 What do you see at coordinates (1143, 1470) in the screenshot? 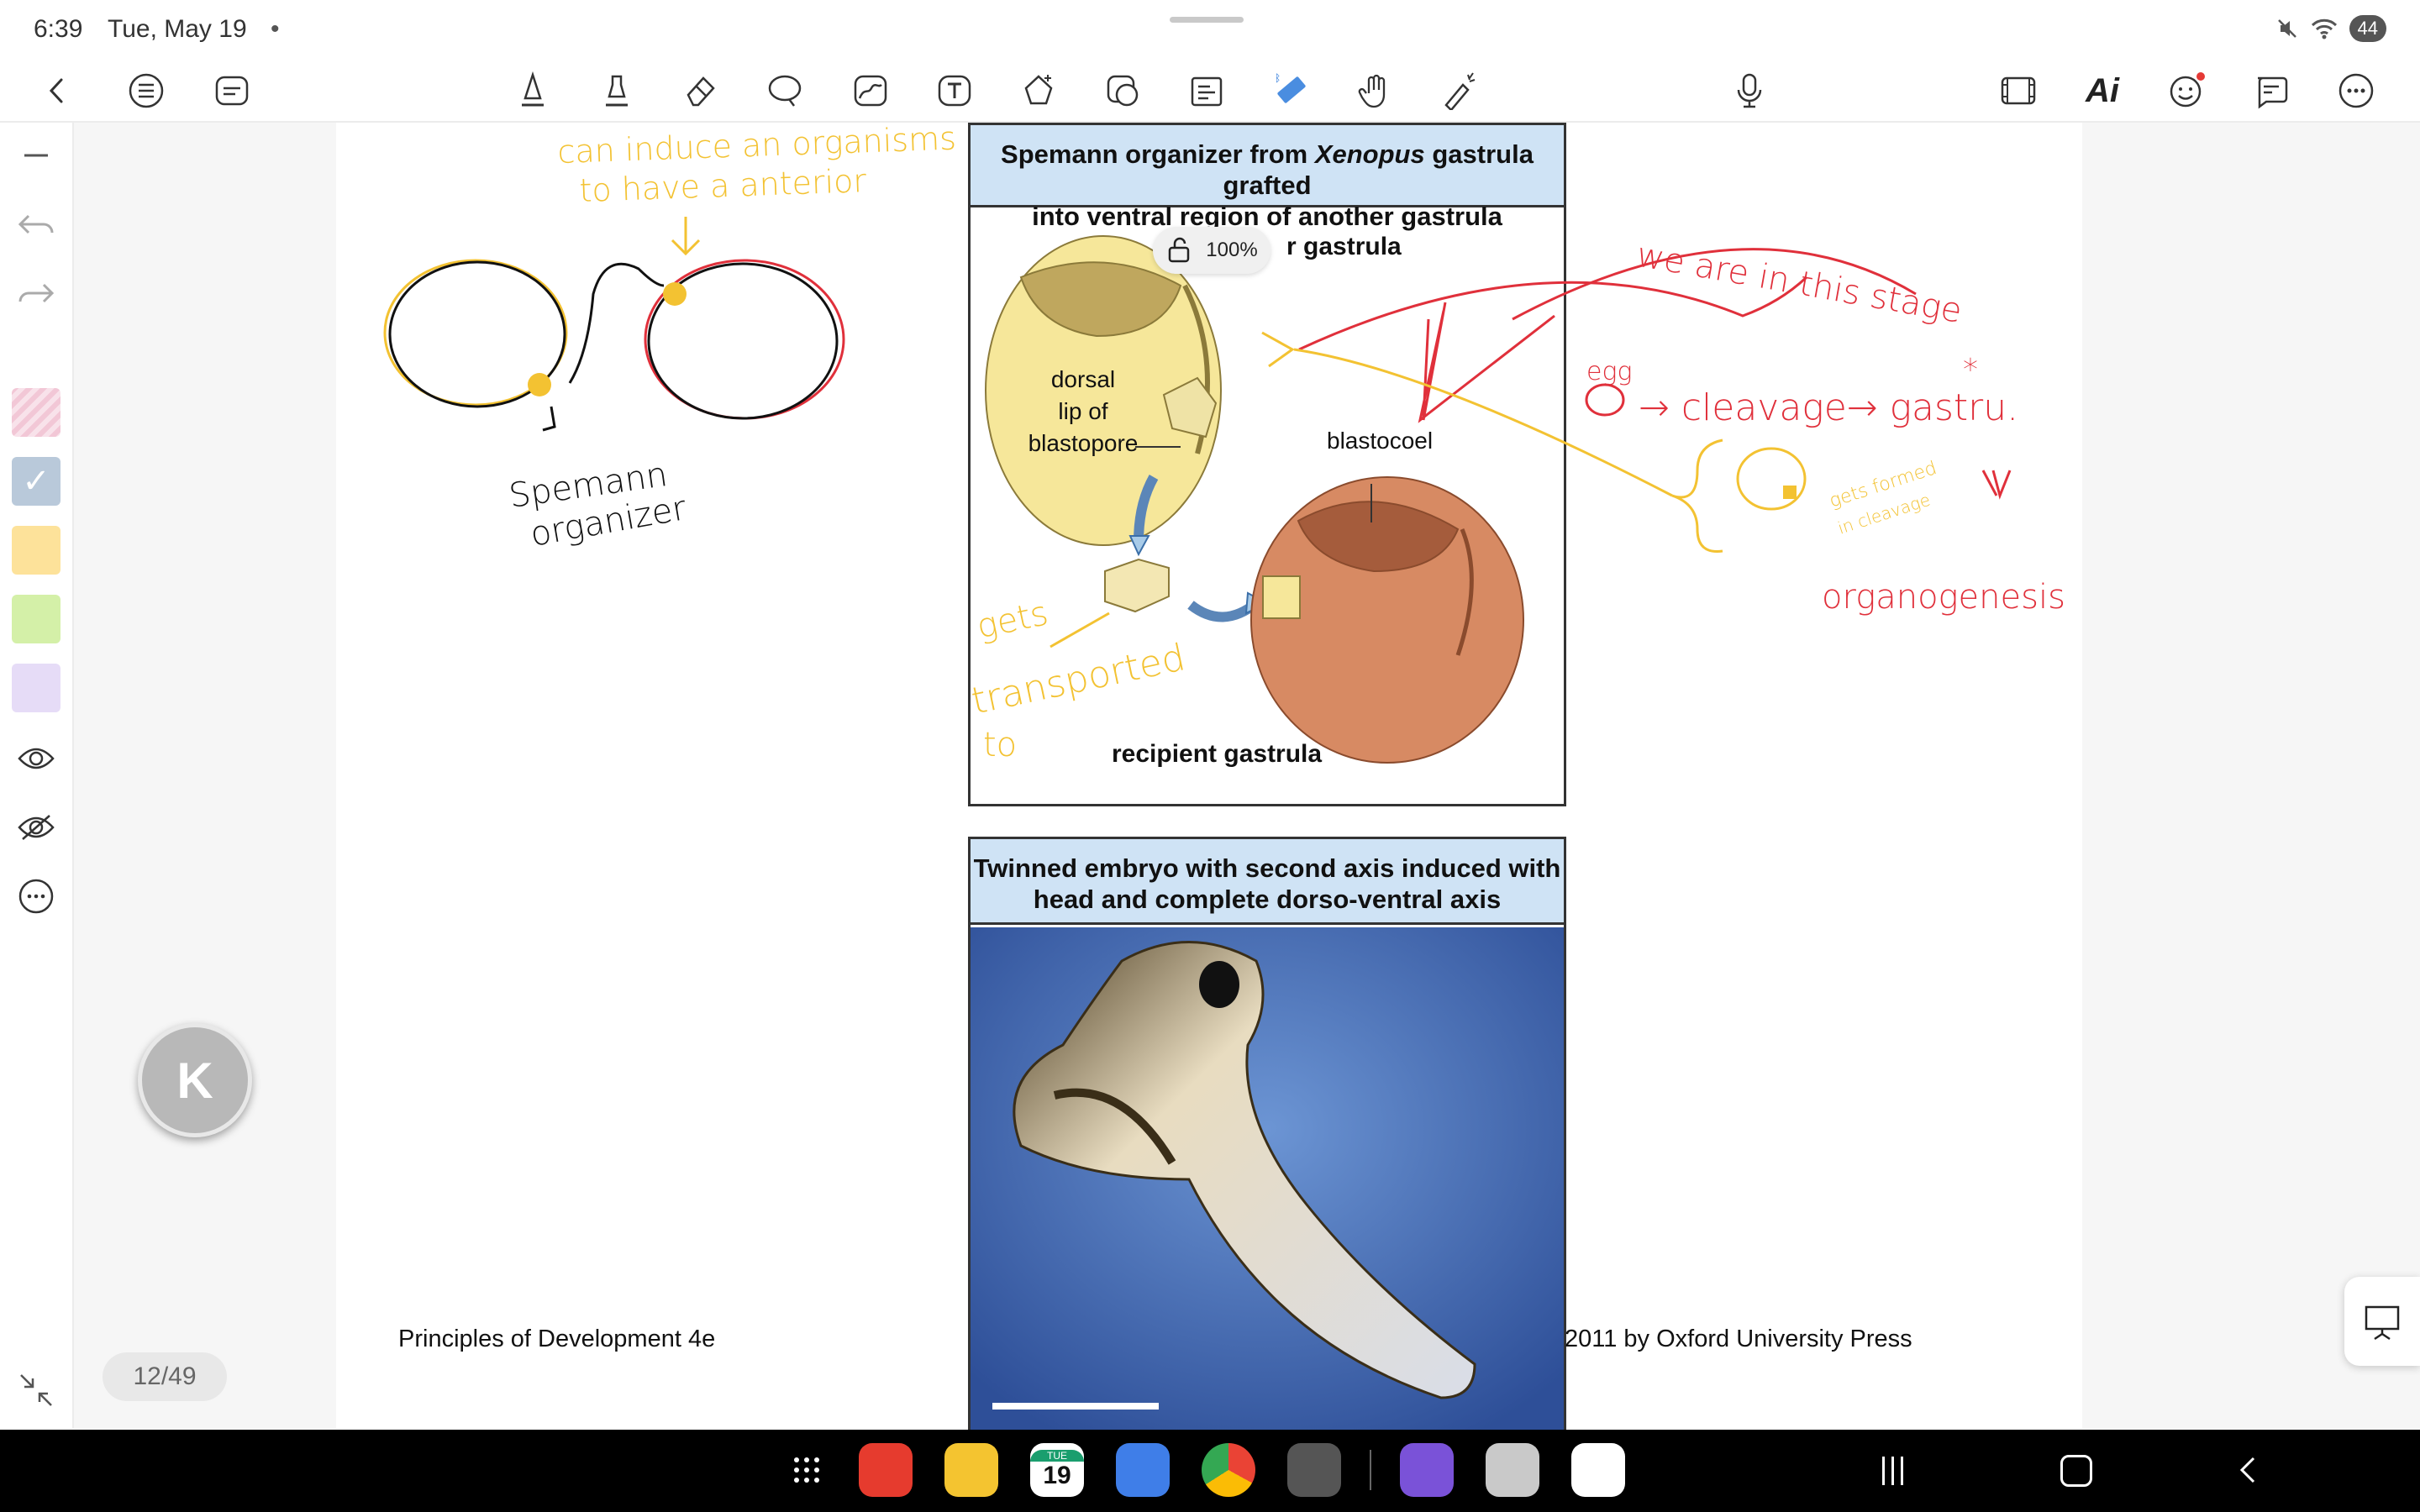
I see `messages-app-icon` at bounding box center [1143, 1470].